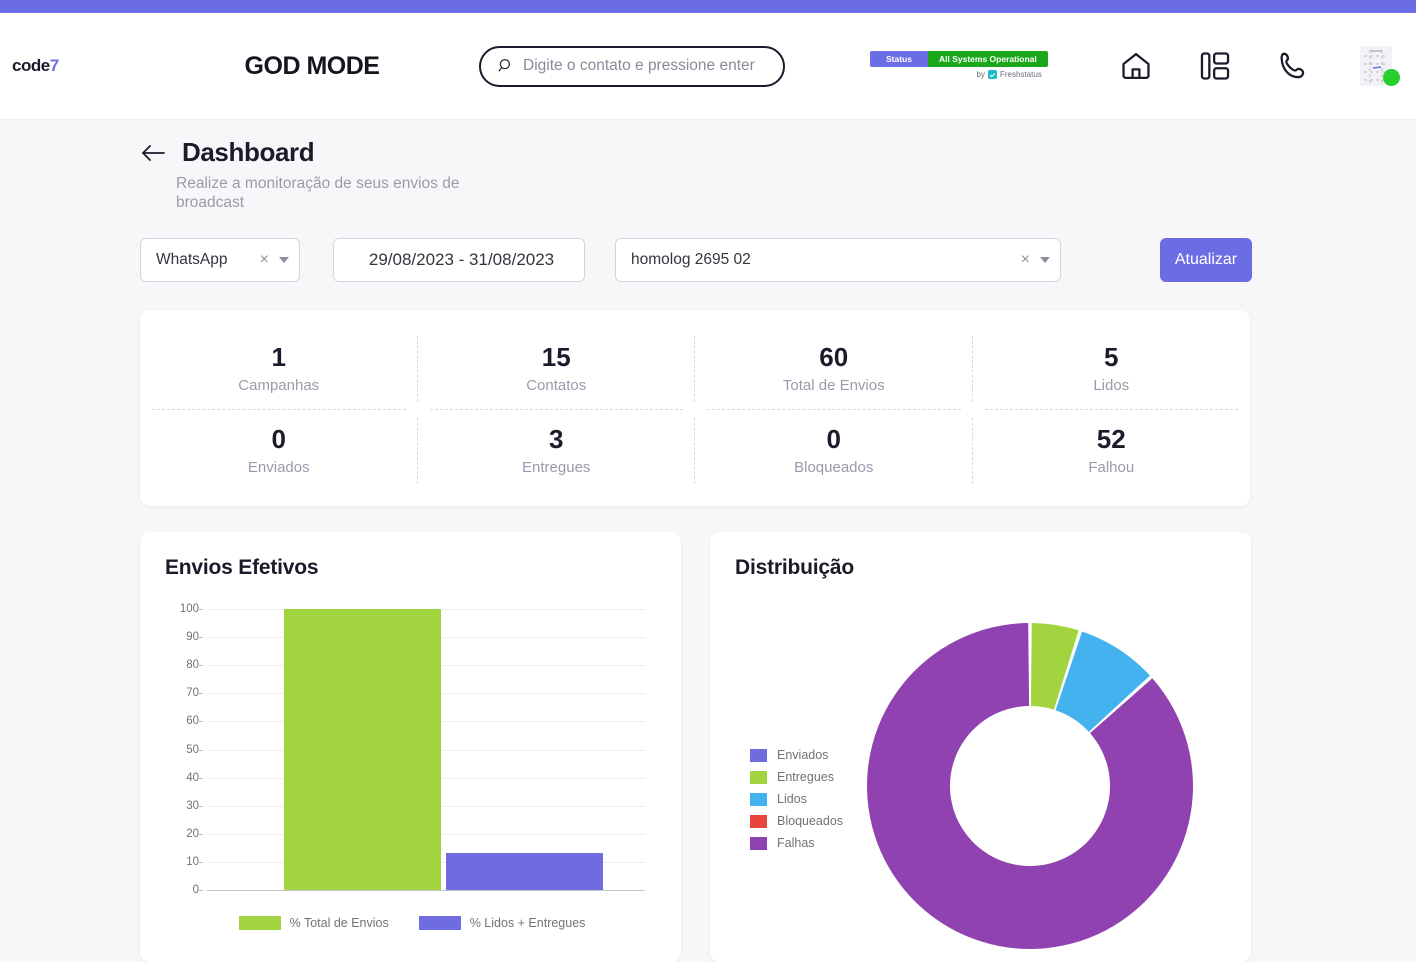  Describe the element at coordinates (1020, 74) in the screenshot. I see `status-by-brand: Freshstatus` at that location.